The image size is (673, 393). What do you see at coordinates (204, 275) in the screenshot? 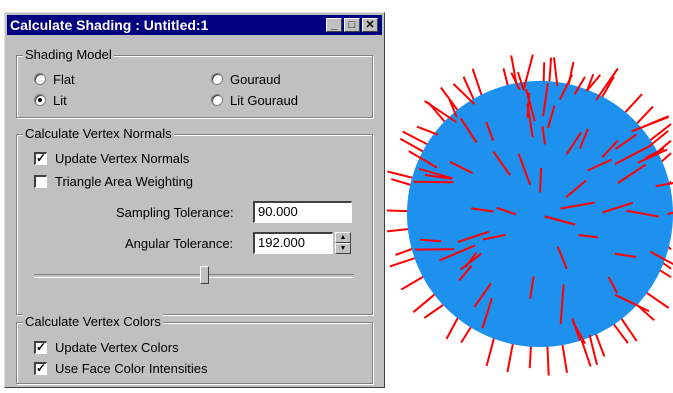
I see `tolerance-slider-thumb` at bounding box center [204, 275].